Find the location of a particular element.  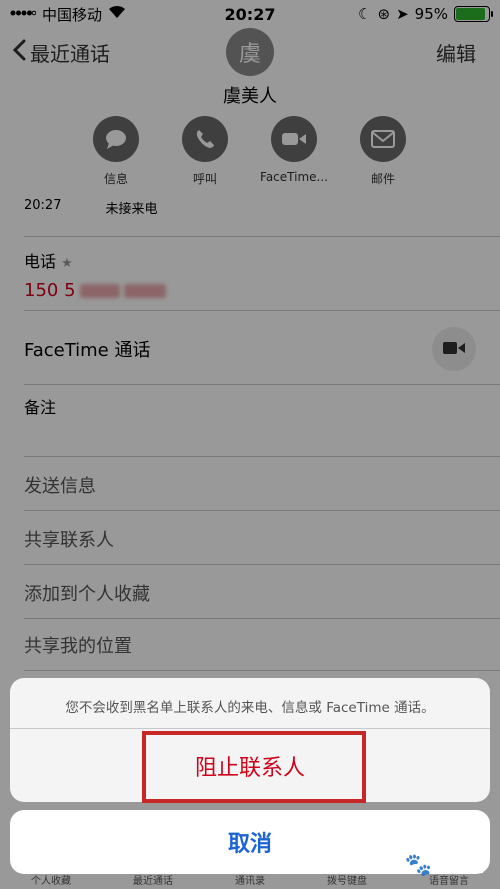

block-contact-button: 阻止联系人 is located at coordinates (250, 766).